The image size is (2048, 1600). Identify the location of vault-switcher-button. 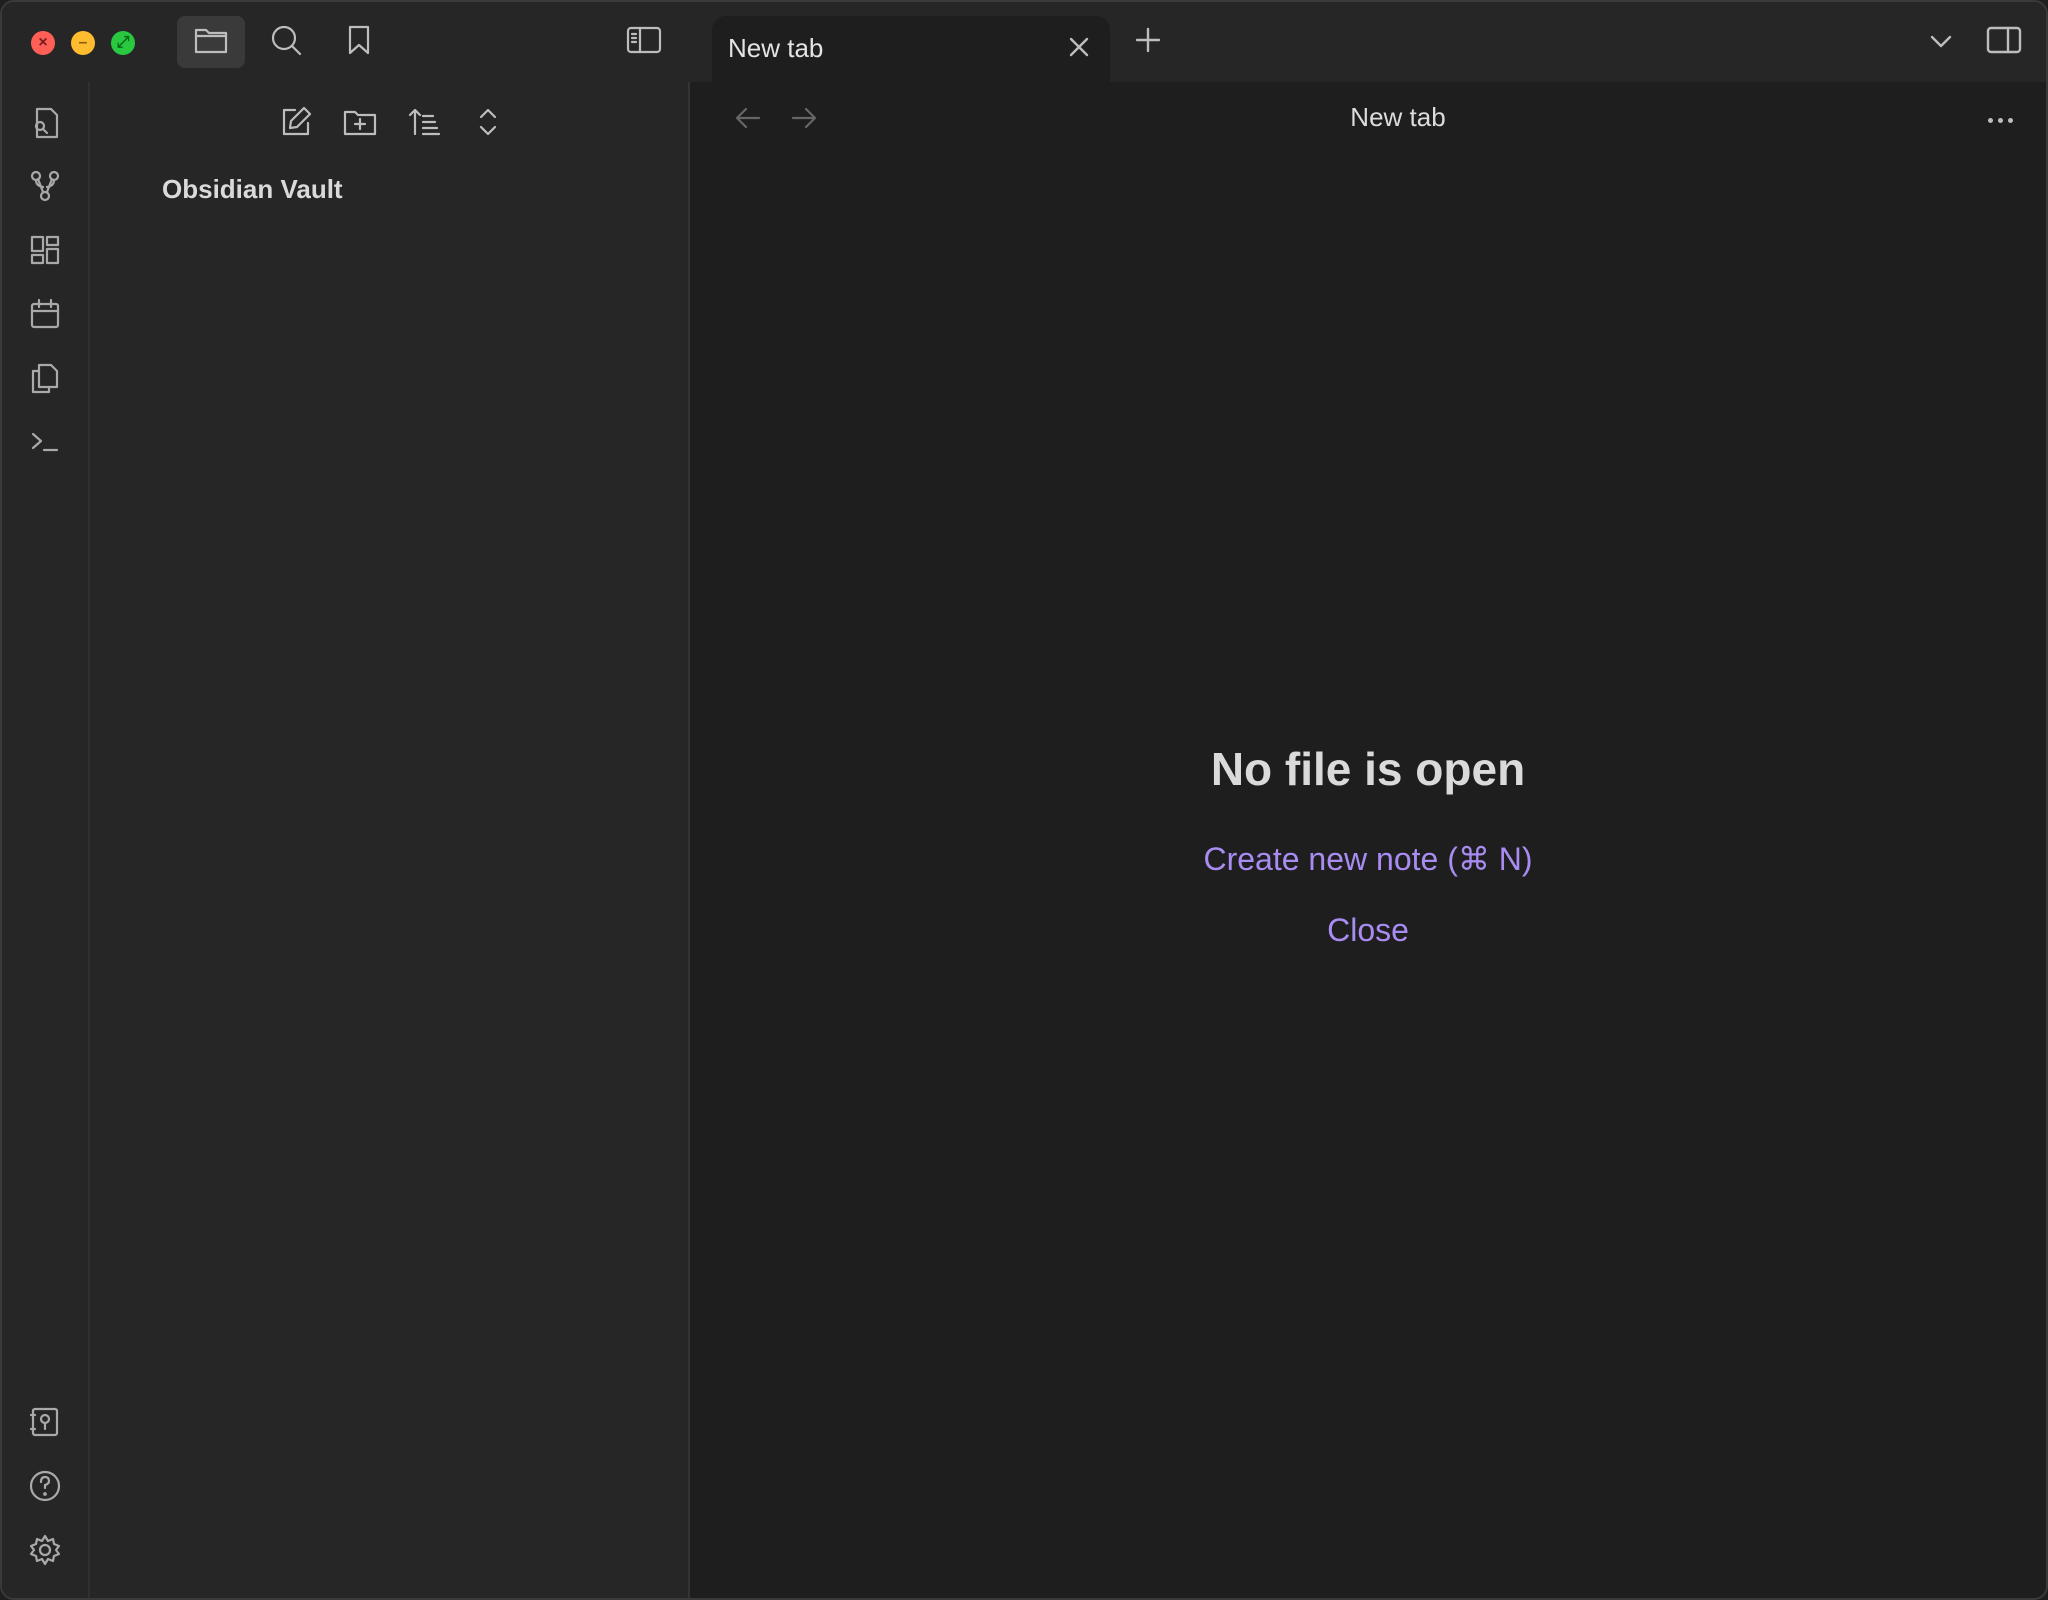
(45, 1424).